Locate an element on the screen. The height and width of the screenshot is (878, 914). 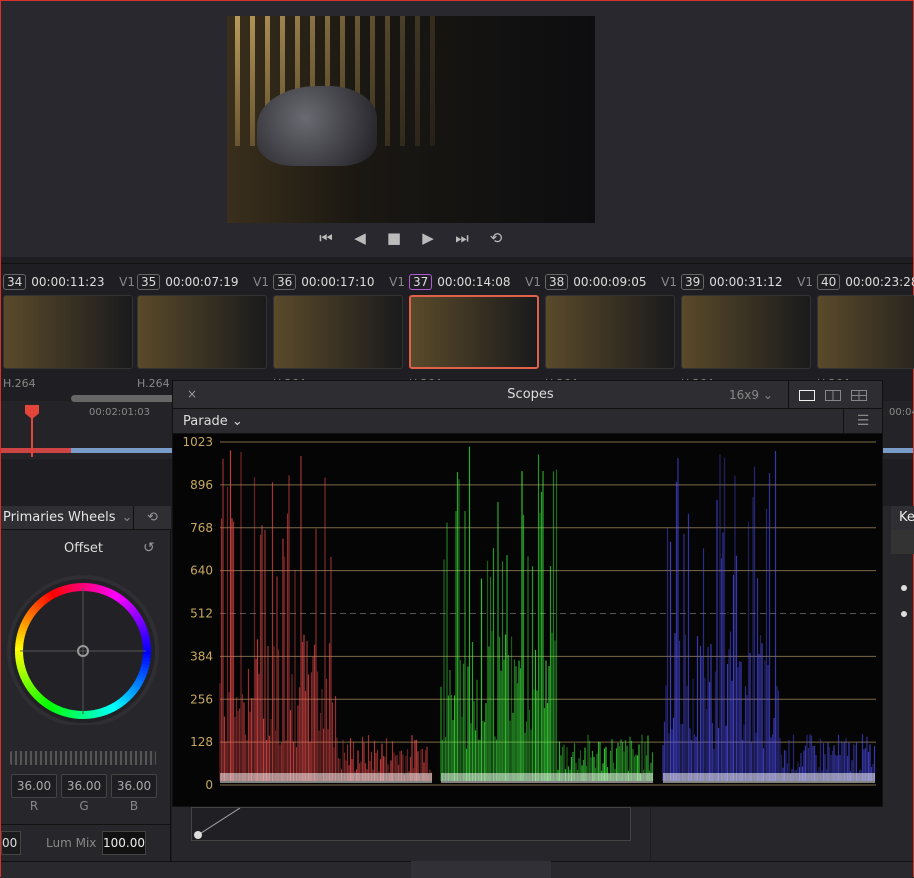
dual-layout-icon is located at coordinates (833, 395).